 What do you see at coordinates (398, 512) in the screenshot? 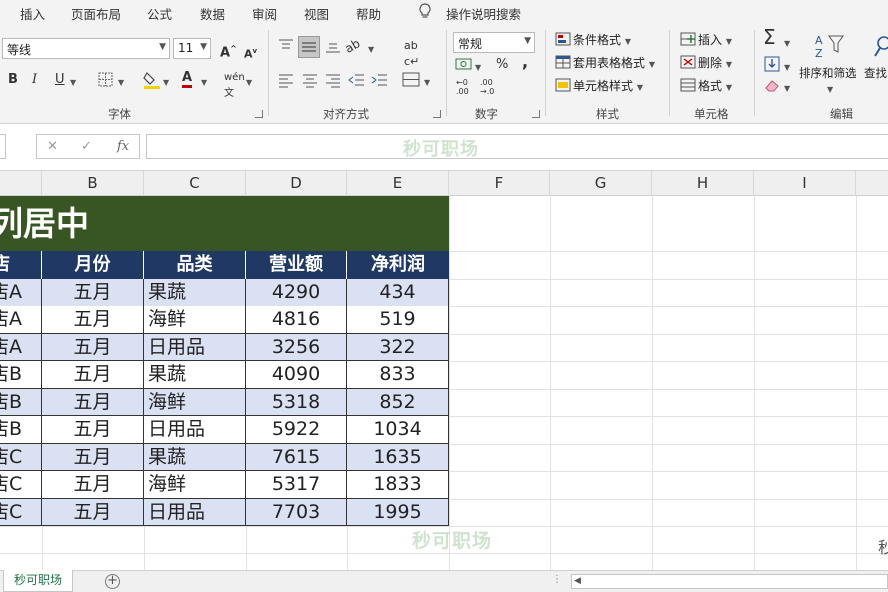
I see `table-cell: 1995` at bounding box center [398, 512].